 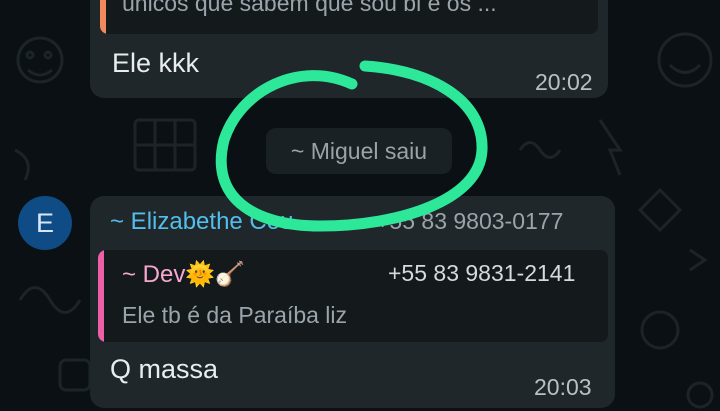 What do you see at coordinates (482, 273) in the screenshot?
I see `quoted-sender-phone: +55 83 9831-2141` at bounding box center [482, 273].